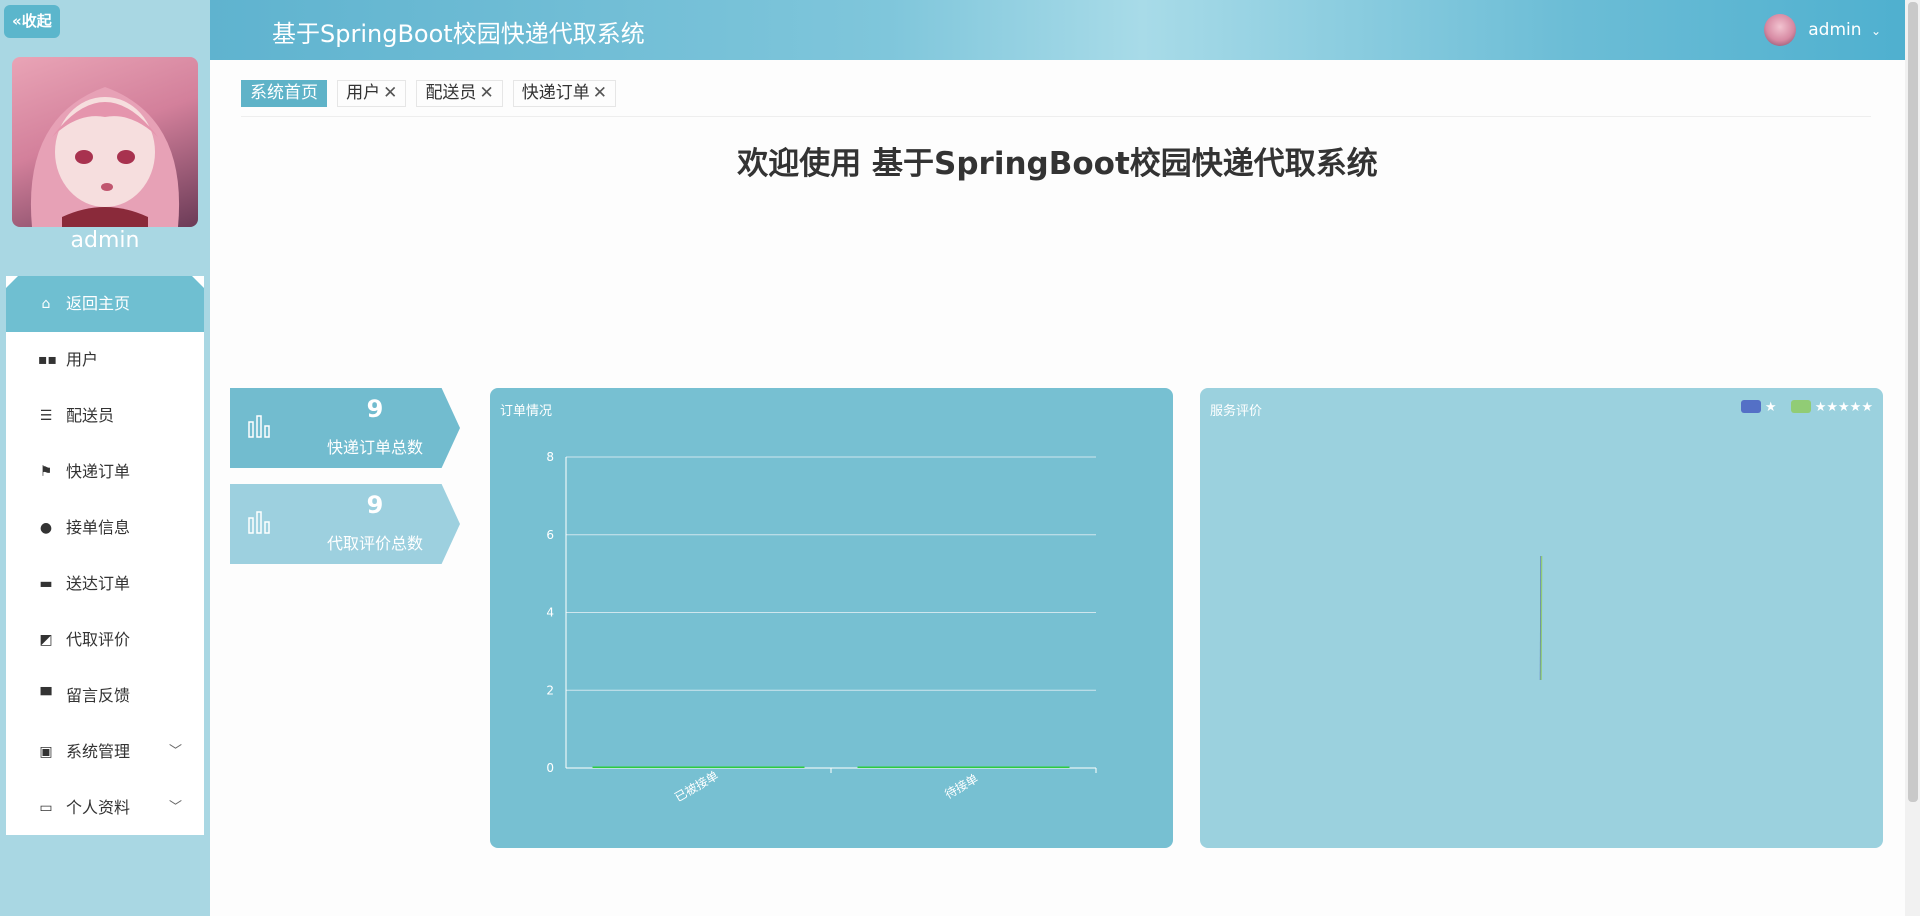 This screenshot has height=916, width=1920. I want to click on sidebar-item-users: ▪▪ 用户, so click(105, 360).